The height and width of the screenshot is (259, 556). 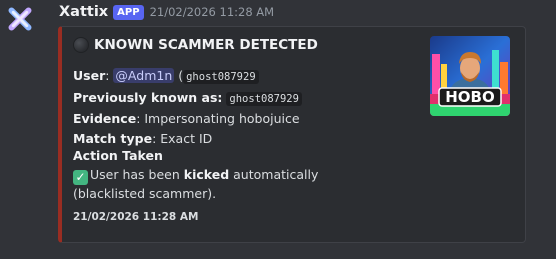 What do you see at coordinates (105, 118) in the screenshot?
I see `field-evidence-label: Evidence` at bounding box center [105, 118].